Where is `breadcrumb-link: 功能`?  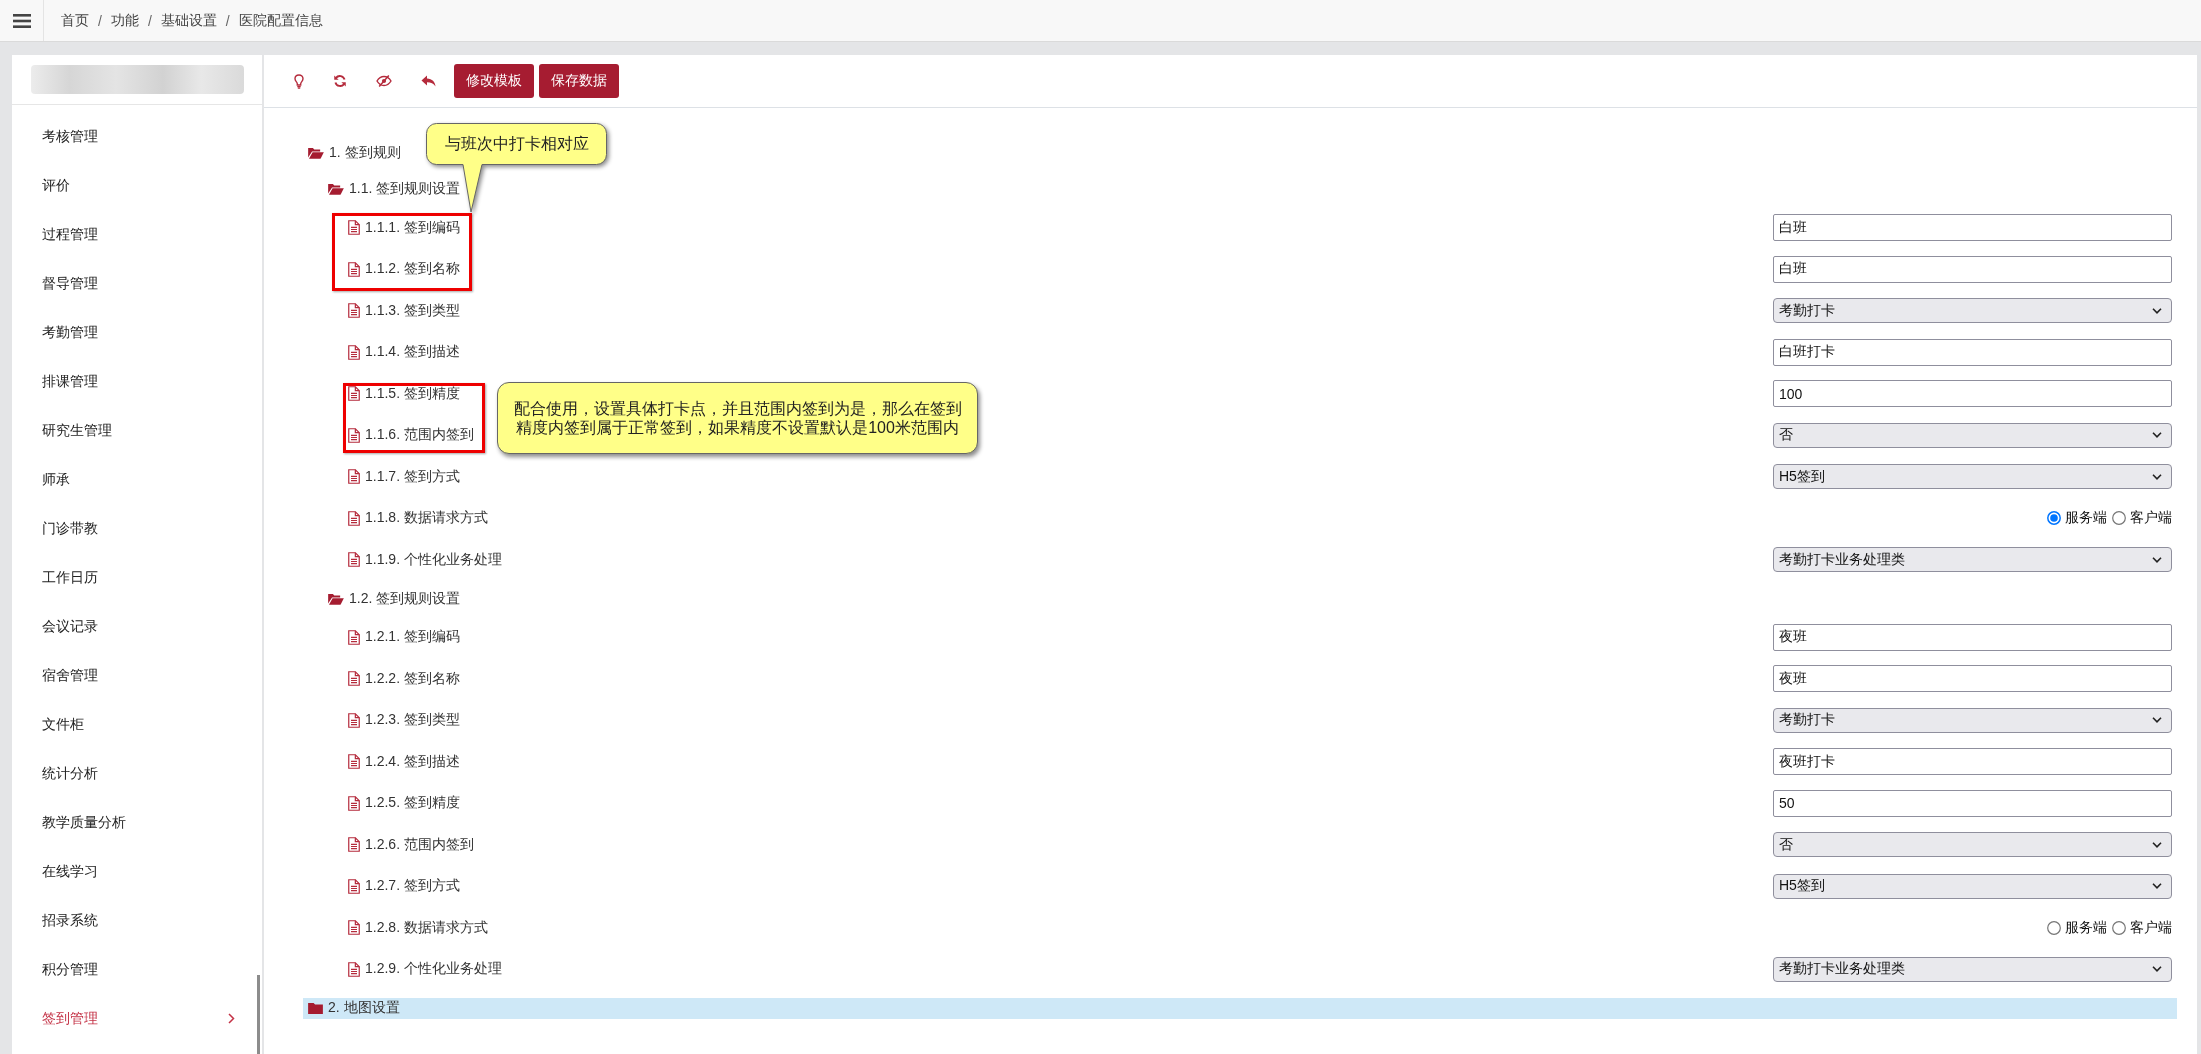 breadcrumb-link: 功能 is located at coordinates (124, 20).